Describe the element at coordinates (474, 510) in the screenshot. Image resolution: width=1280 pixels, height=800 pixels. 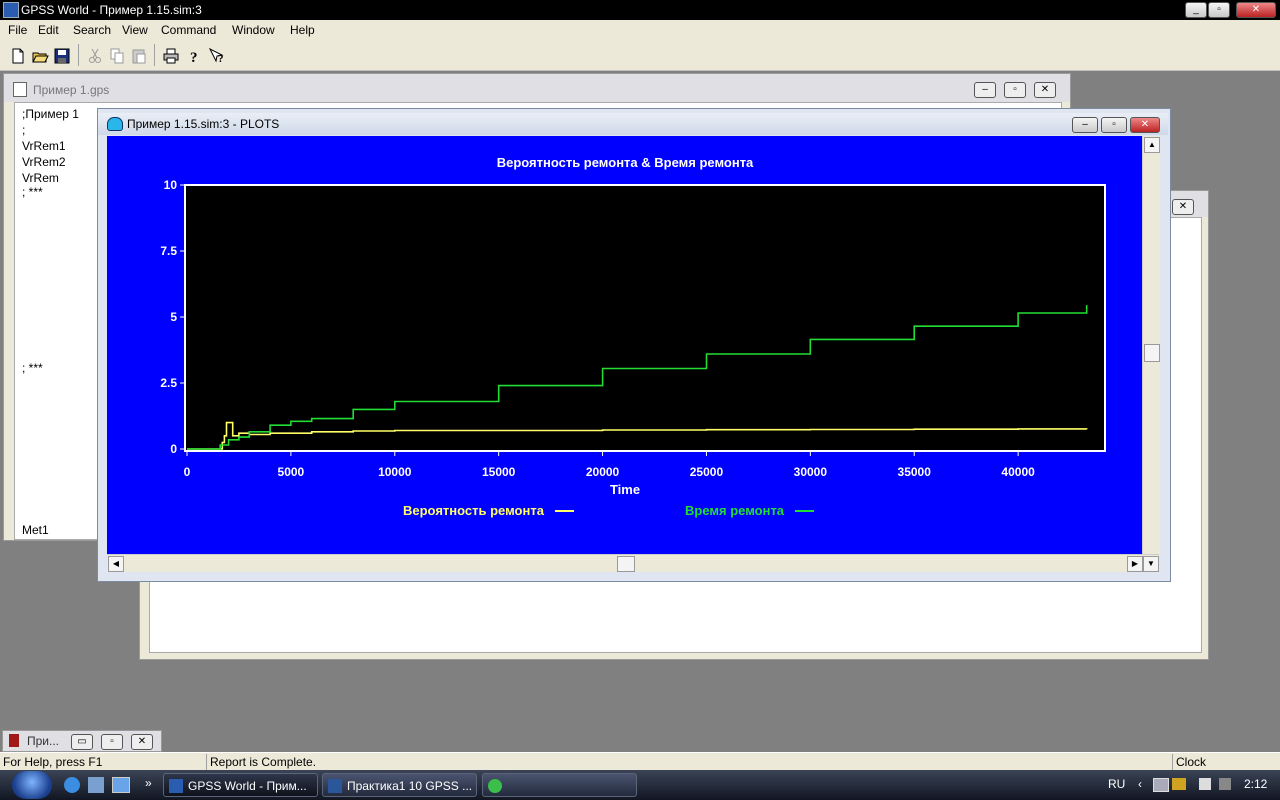
I see `legend-label-1: Вероятность ремонта` at that location.